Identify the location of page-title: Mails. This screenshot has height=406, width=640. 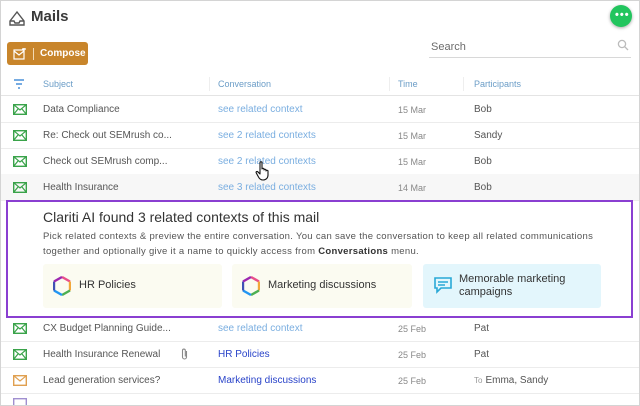
(50, 16).